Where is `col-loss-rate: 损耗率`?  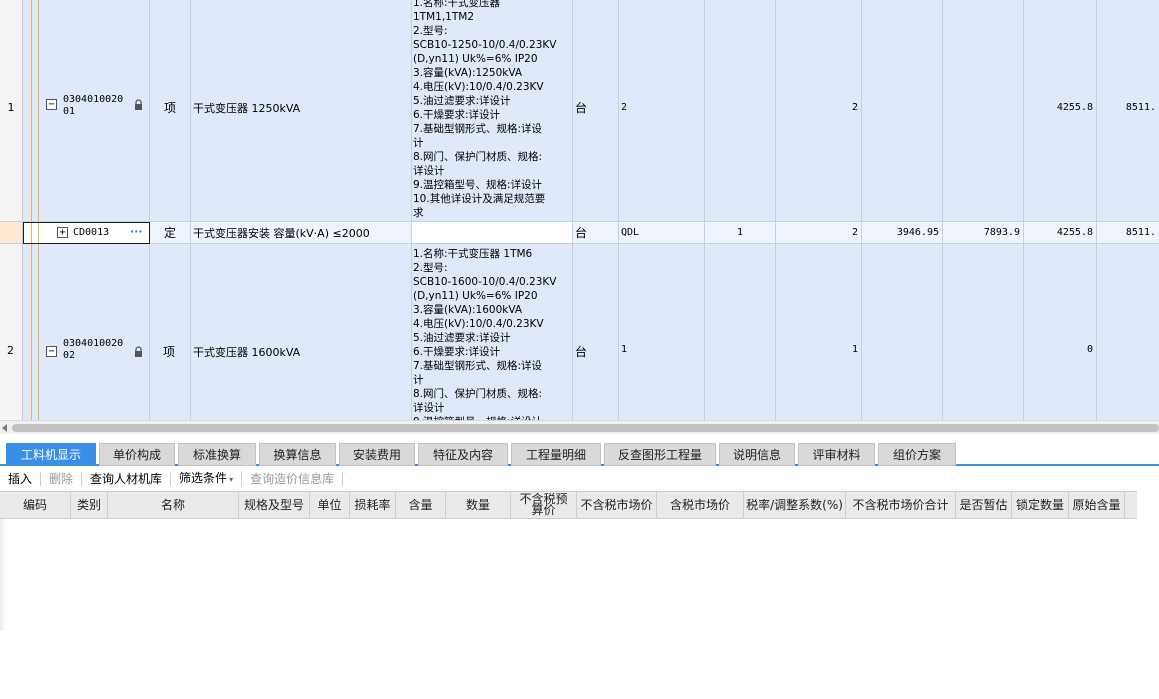 col-loss-rate: 损耗率 is located at coordinates (373, 505).